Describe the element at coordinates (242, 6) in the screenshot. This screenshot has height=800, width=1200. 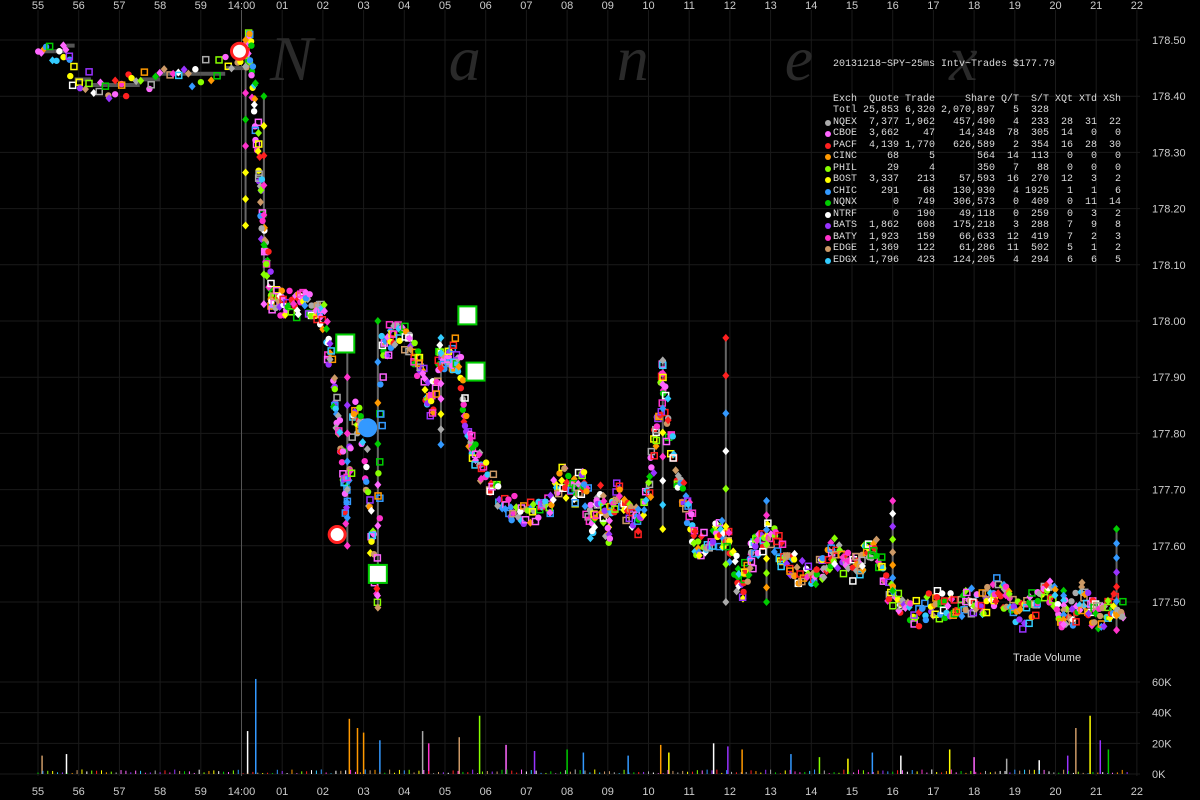
I see `x-tick-label-top: 14:00` at that location.